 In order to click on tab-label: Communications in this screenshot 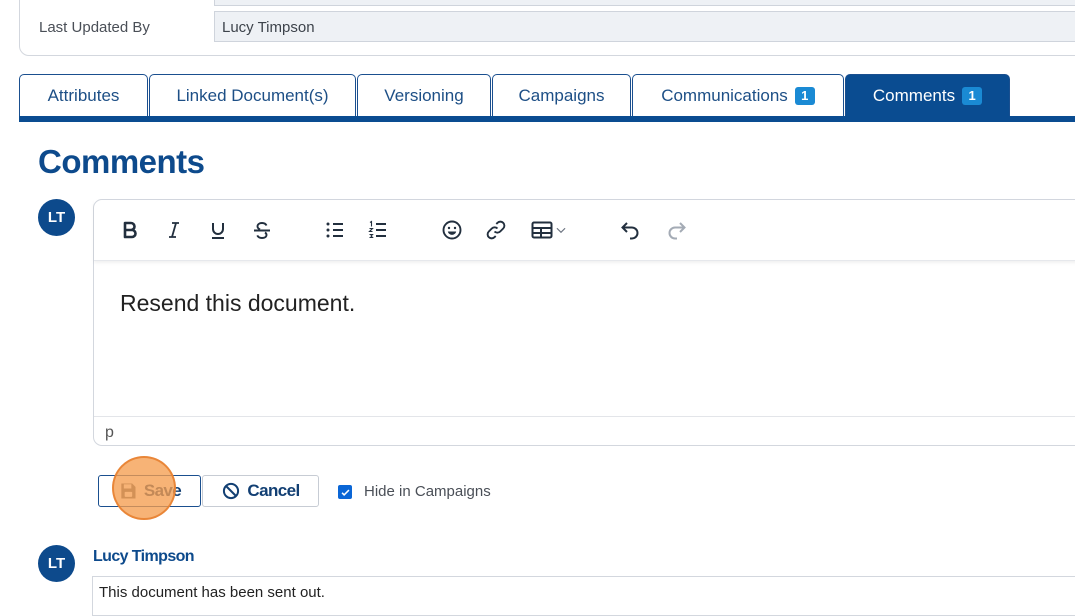, I will do `click(724, 95)`.